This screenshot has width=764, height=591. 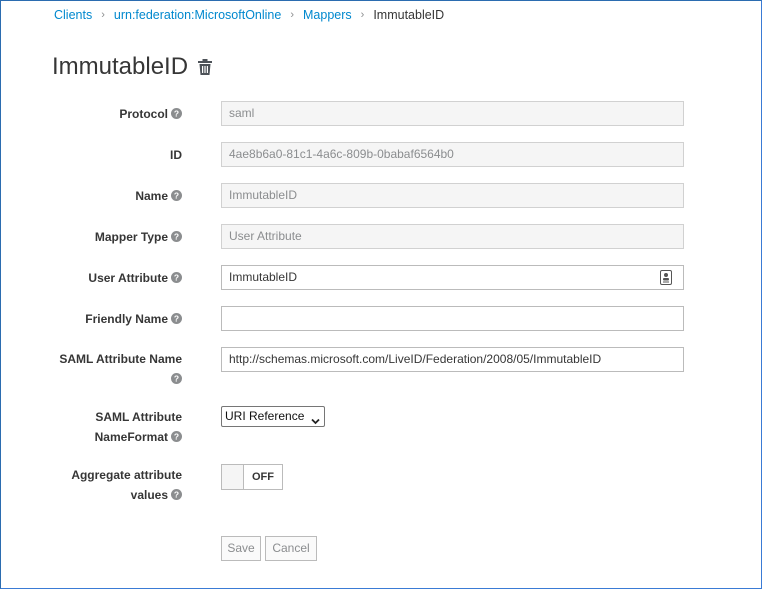 What do you see at coordinates (73, 15) in the screenshot?
I see `breadcrumb-clients: Clients` at bounding box center [73, 15].